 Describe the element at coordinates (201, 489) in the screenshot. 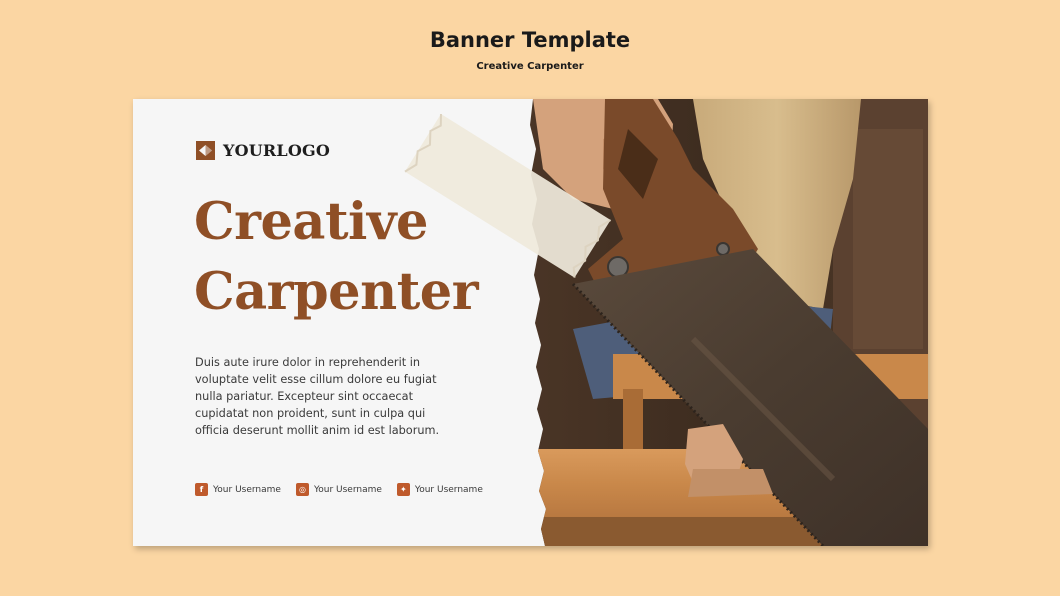

I see `facebook-icon: f` at that location.